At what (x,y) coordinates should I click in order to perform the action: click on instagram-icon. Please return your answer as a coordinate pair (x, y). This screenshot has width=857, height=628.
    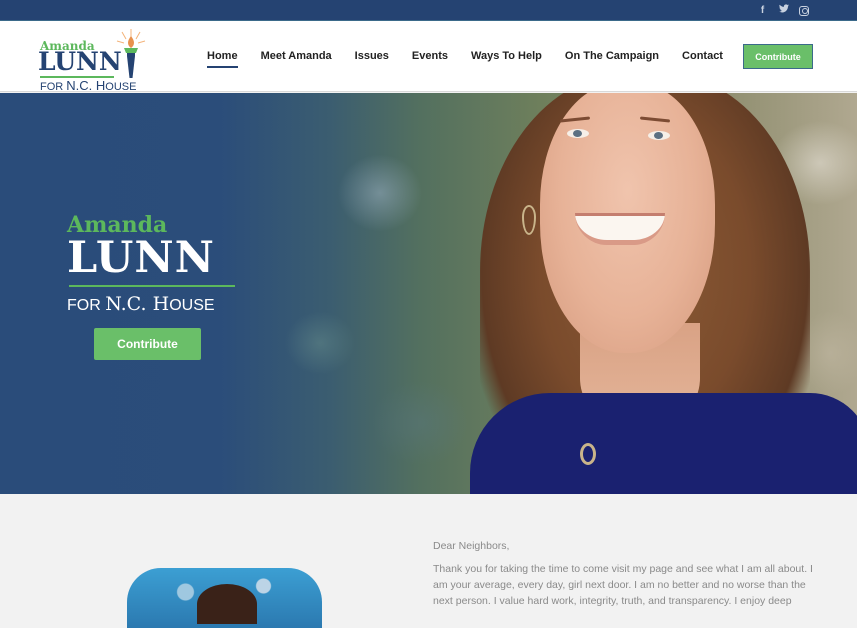
    Looking at the image, I should click on (804, 10).